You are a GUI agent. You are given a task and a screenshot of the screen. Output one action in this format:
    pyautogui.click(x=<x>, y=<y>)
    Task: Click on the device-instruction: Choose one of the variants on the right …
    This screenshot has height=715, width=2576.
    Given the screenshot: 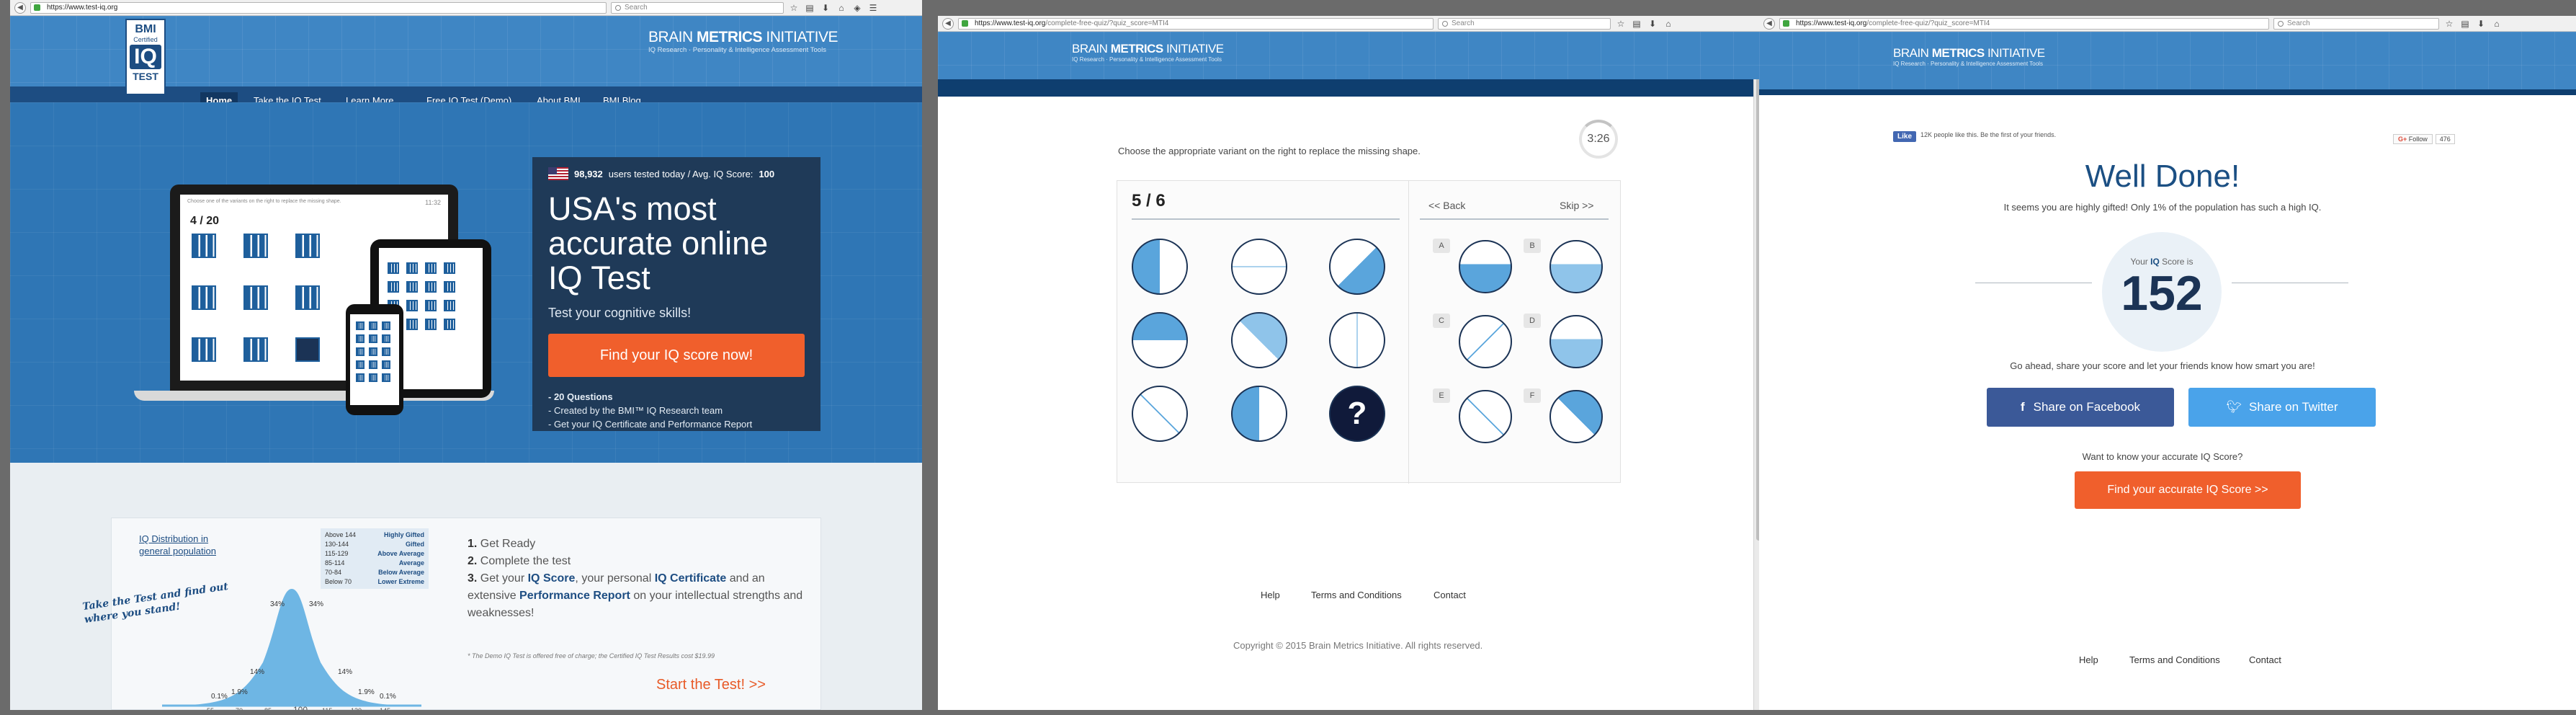 What is the action you would take?
    pyautogui.click(x=264, y=202)
    